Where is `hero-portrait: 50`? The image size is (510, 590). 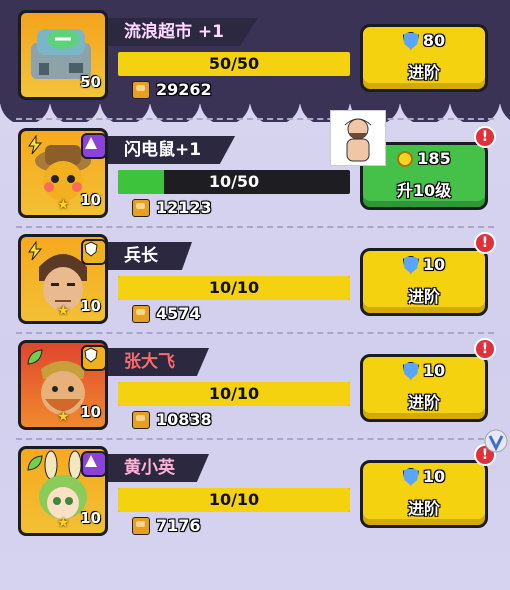 hero-portrait: 50 is located at coordinates (63, 55).